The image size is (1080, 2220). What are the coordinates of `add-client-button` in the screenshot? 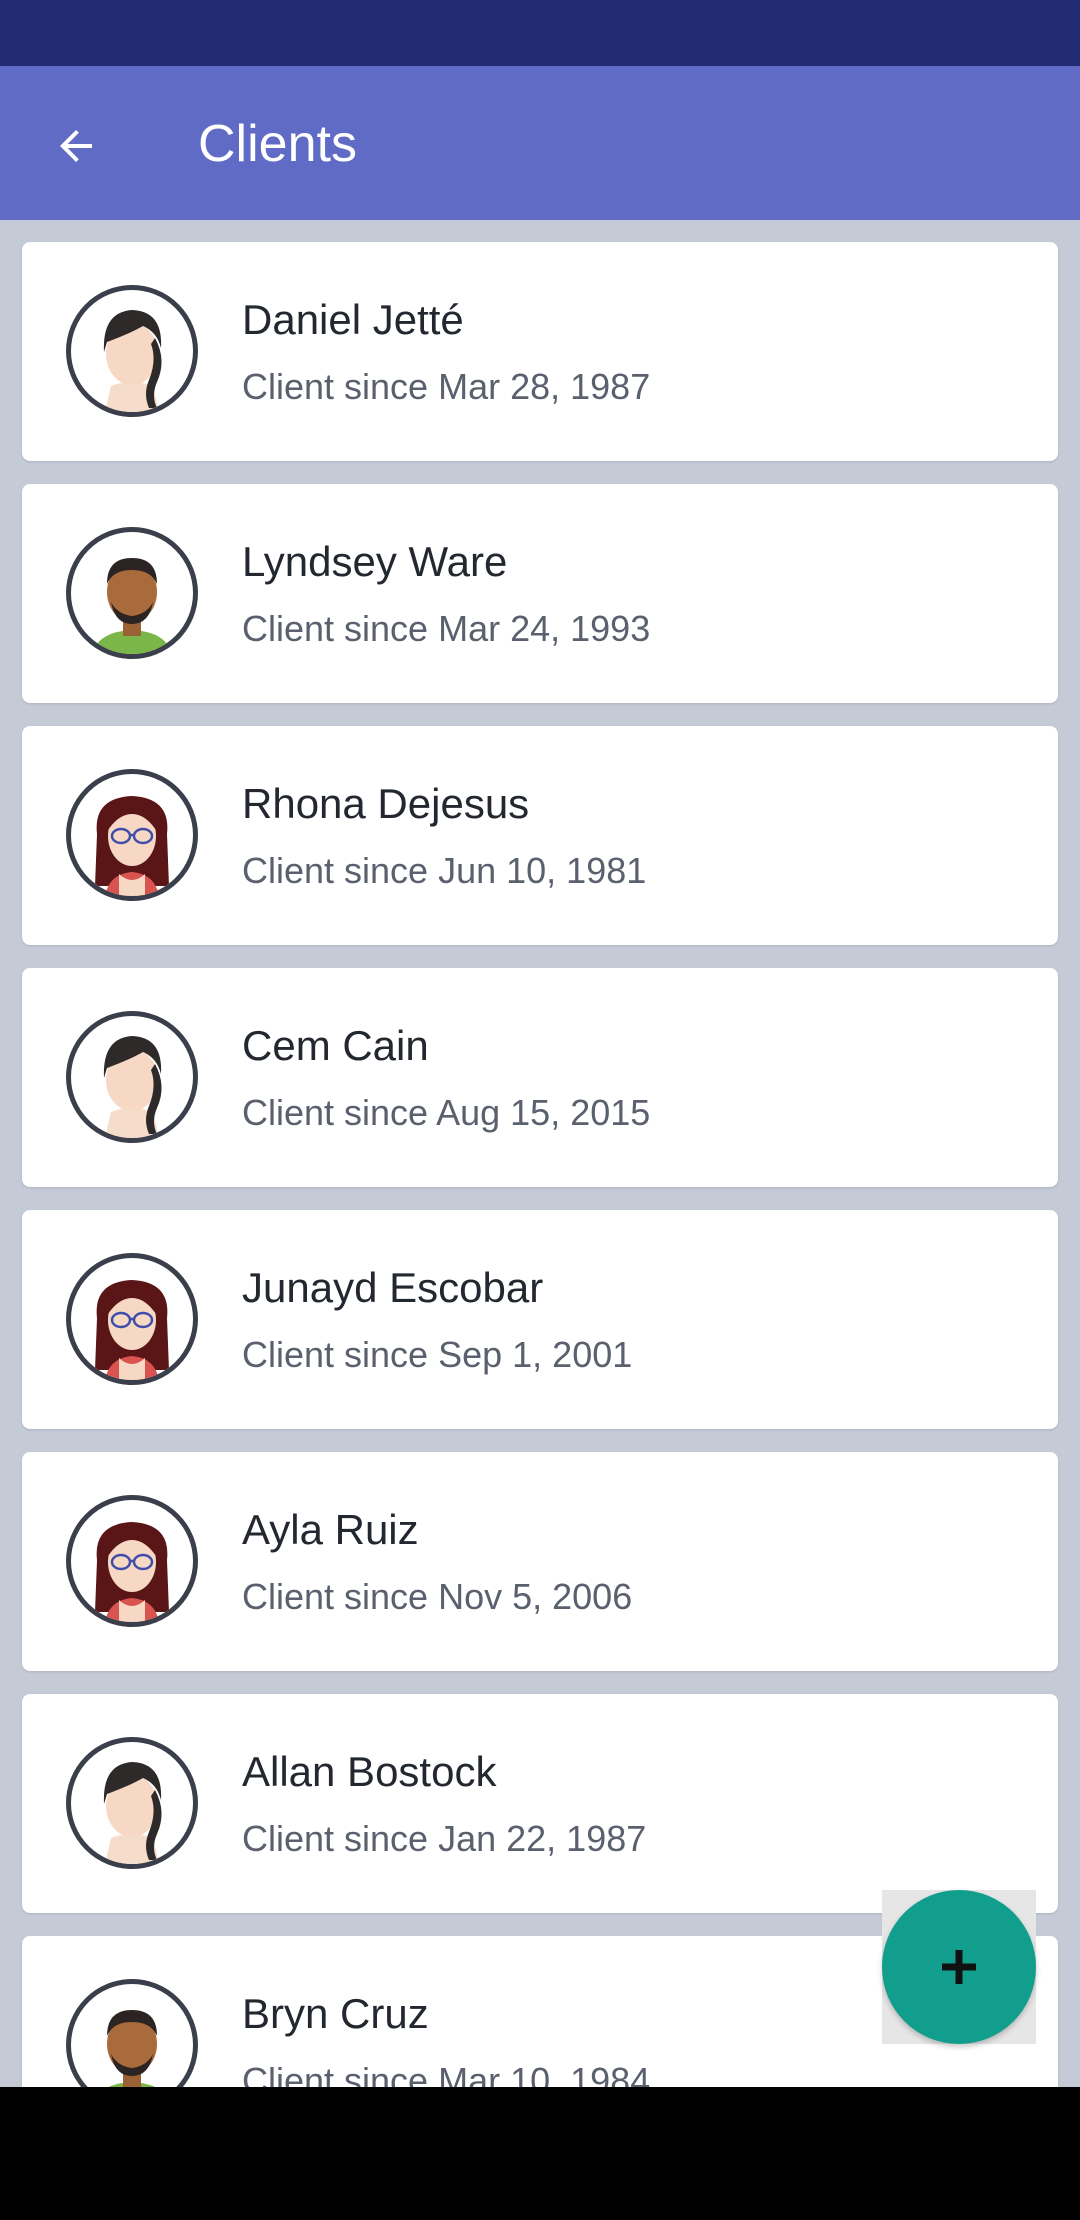 It's located at (959, 1967).